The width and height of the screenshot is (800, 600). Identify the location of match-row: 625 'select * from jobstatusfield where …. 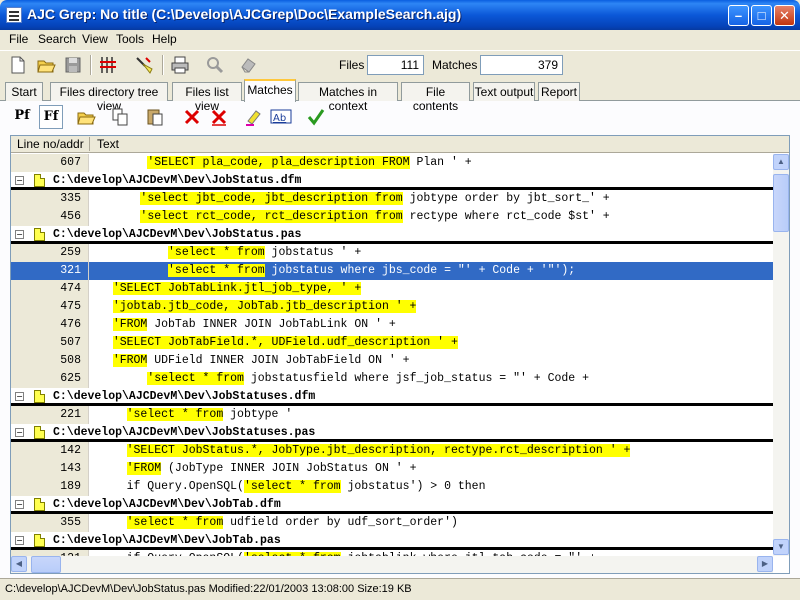
(392, 379).